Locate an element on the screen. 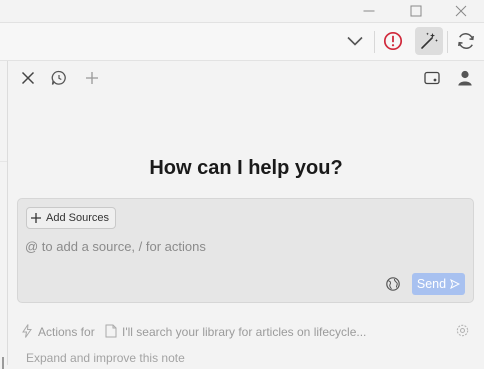  magic-wand-icon is located at coordinates (429, 40).